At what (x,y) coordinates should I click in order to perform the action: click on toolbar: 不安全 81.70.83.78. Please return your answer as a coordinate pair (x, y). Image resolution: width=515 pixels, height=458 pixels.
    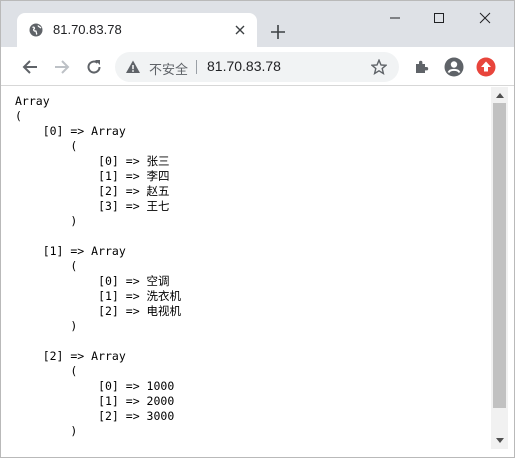
    Looking at the image, I should click on (257, 66).